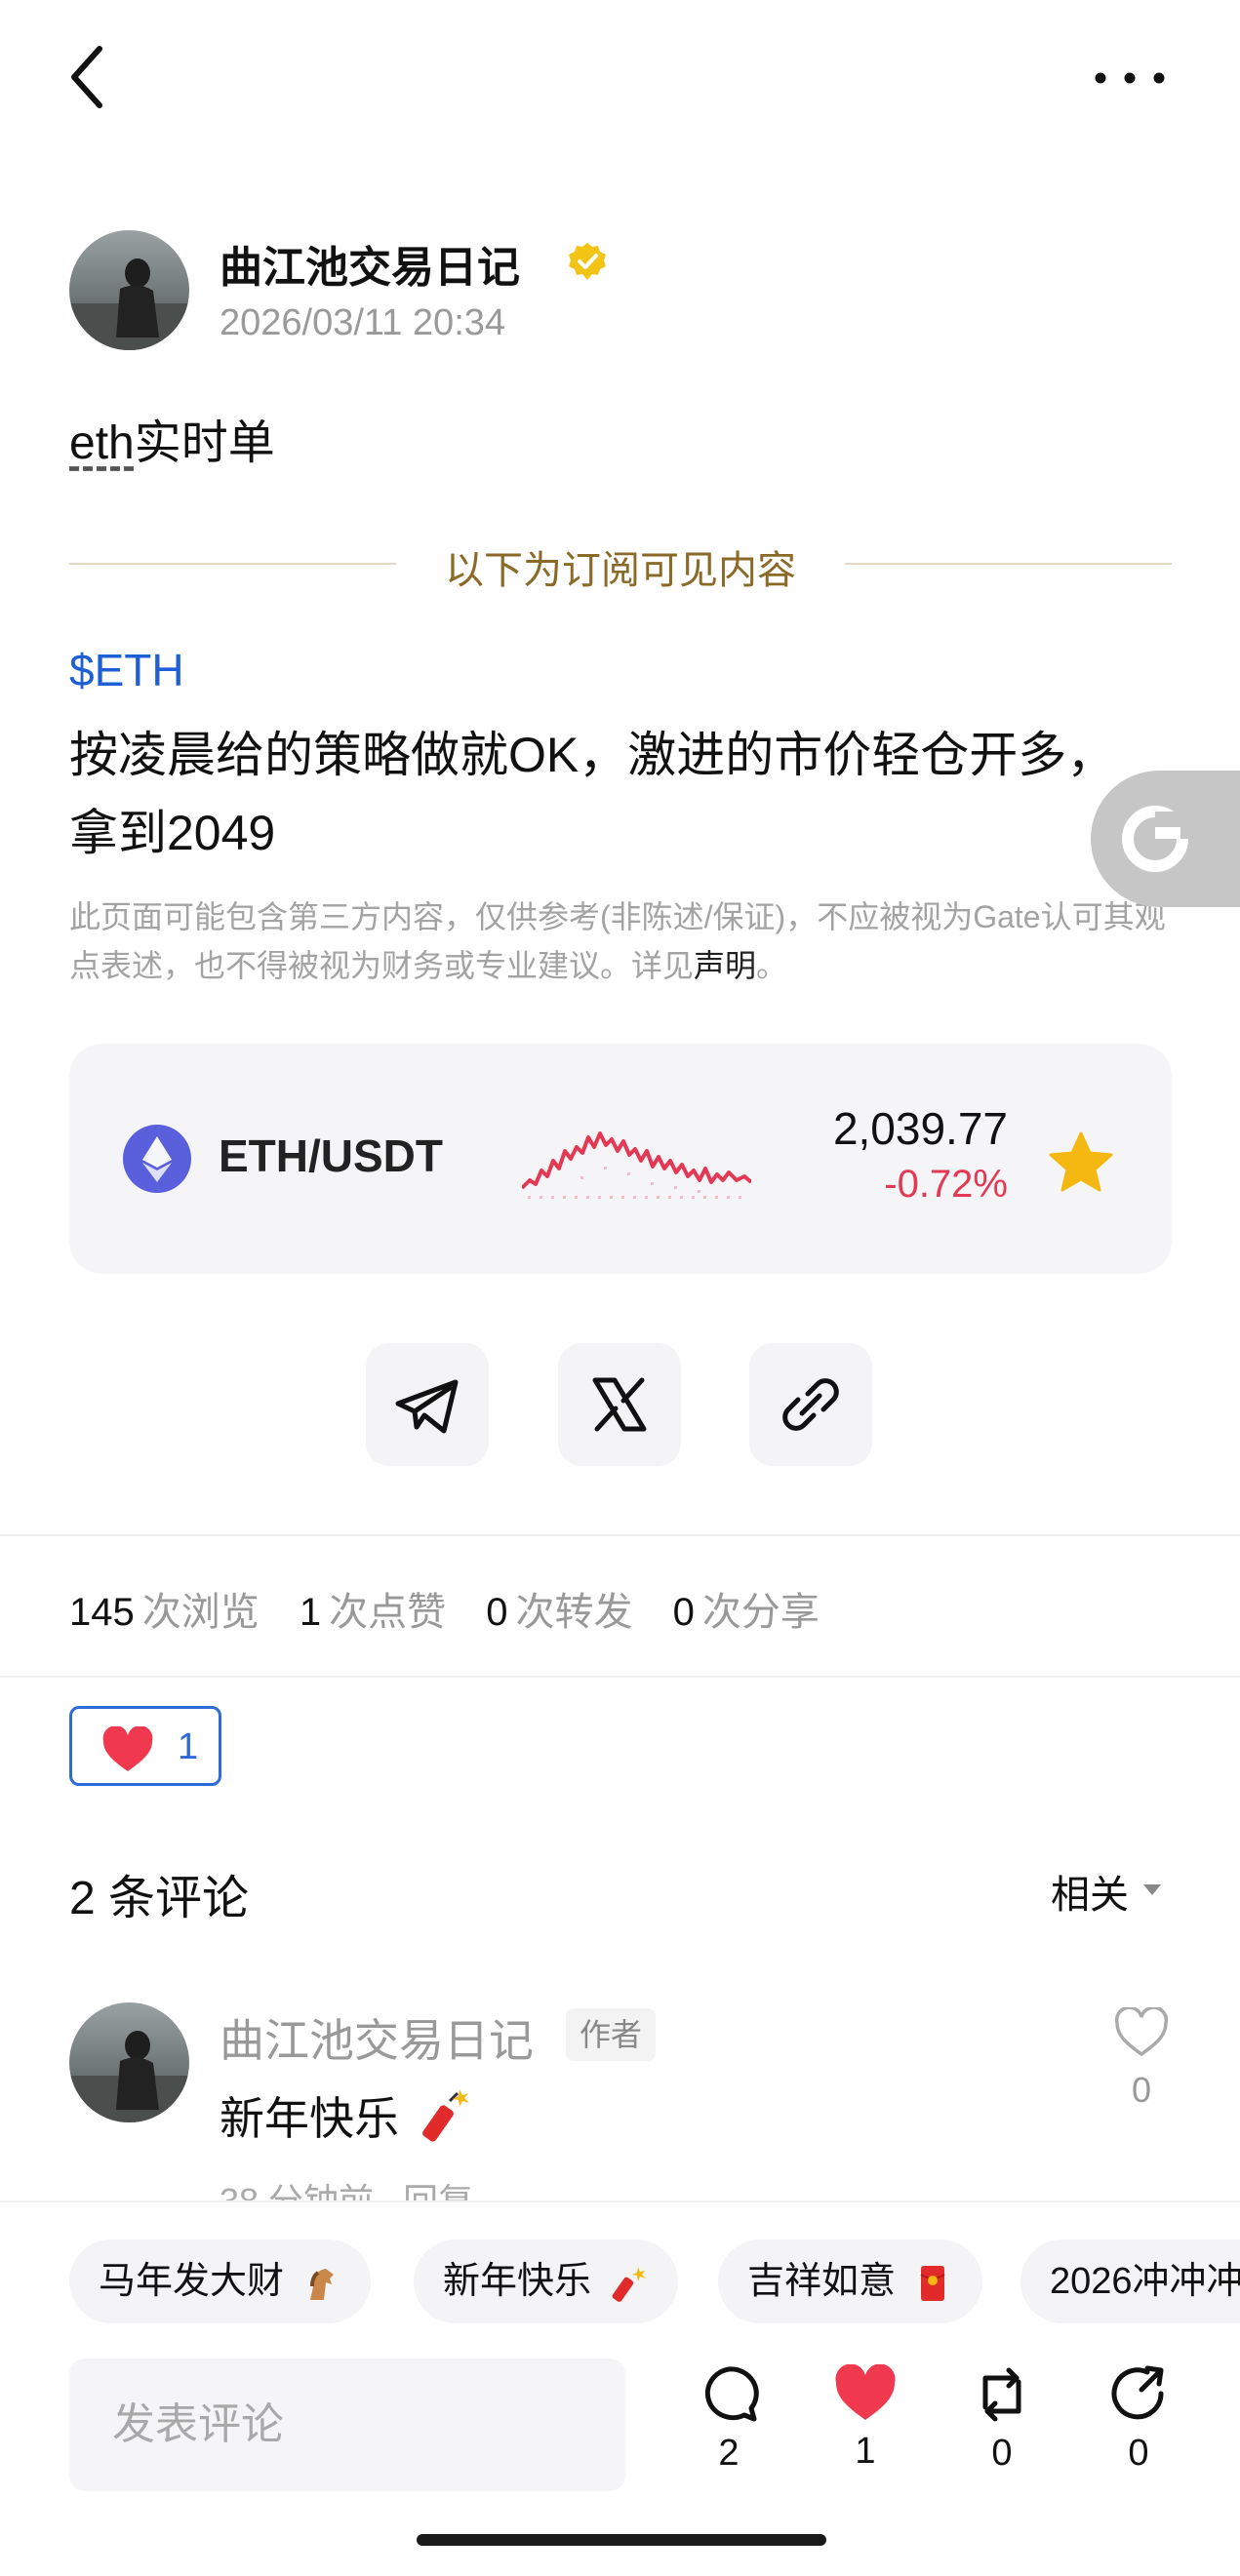 This screenshot has width=1240, height=2576. What do you see at coordinates (920, 1128) in the screenshot?
I see `market-price: 2,039.77` at bounding box center [920, 1128].